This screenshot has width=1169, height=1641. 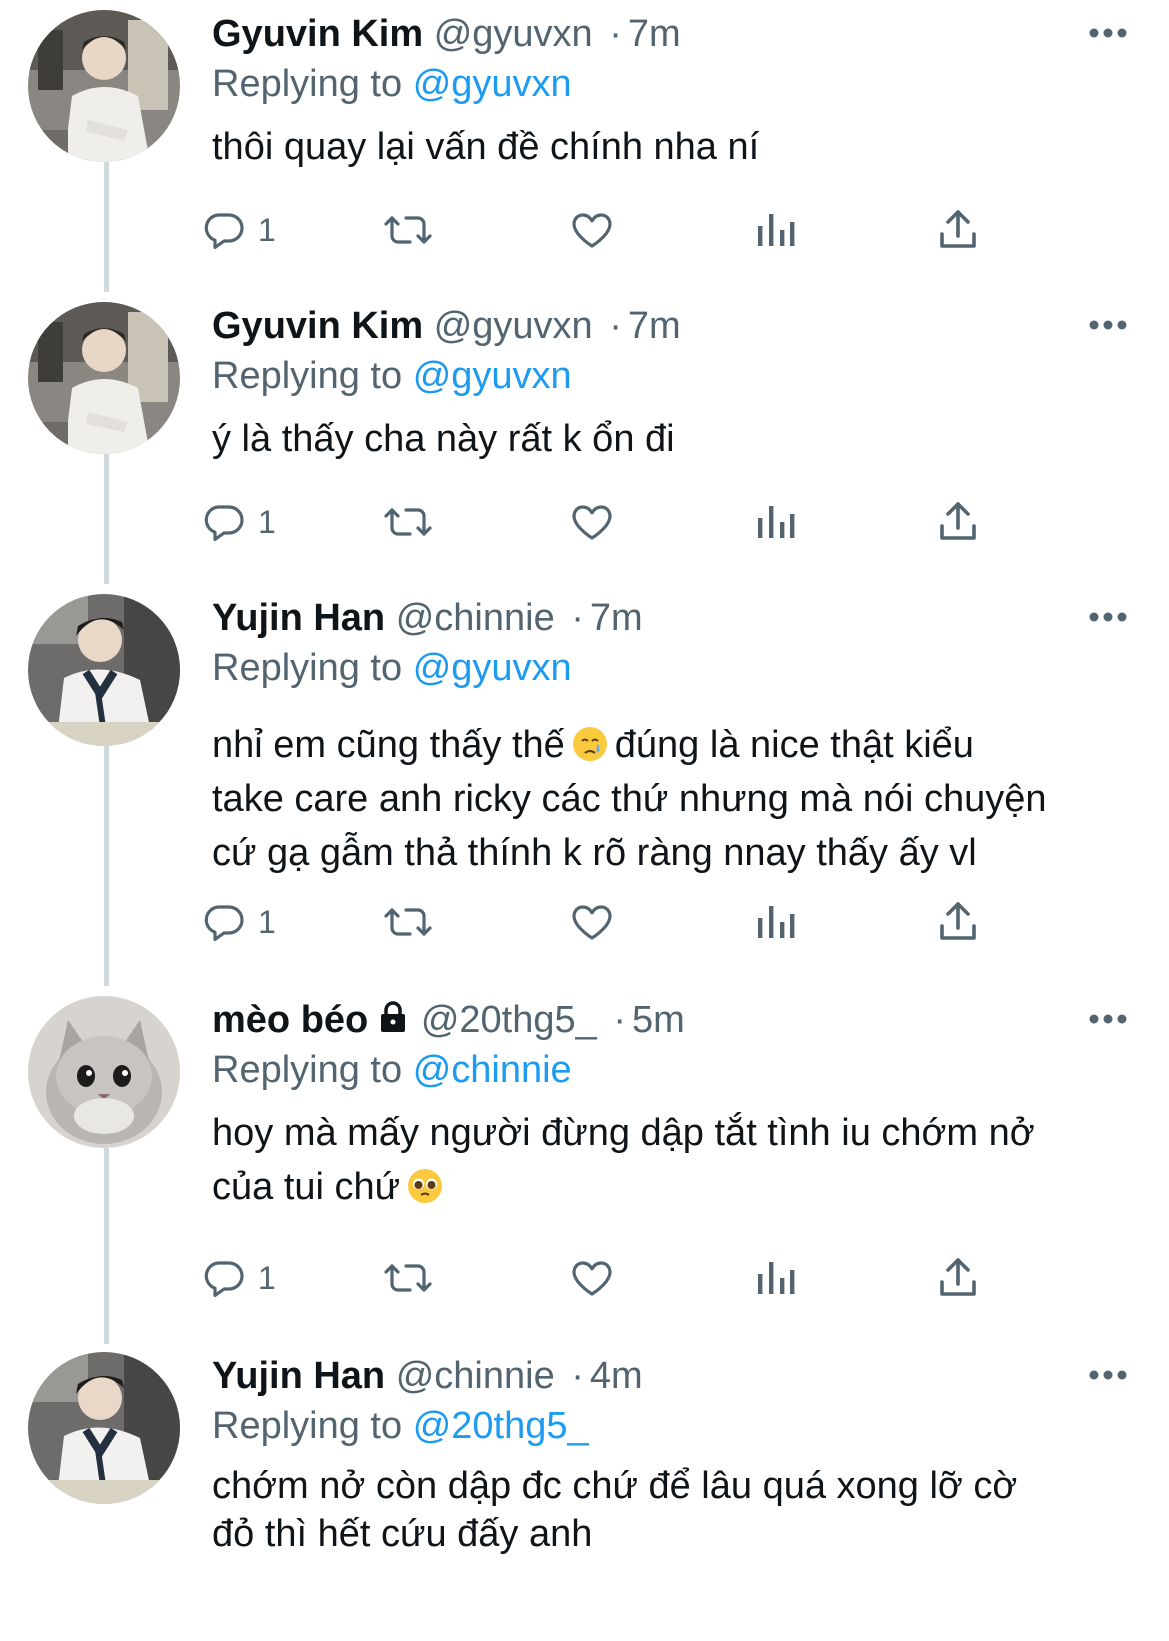 I want to click on timestamp: 4m, so click(x=616, y=1376).